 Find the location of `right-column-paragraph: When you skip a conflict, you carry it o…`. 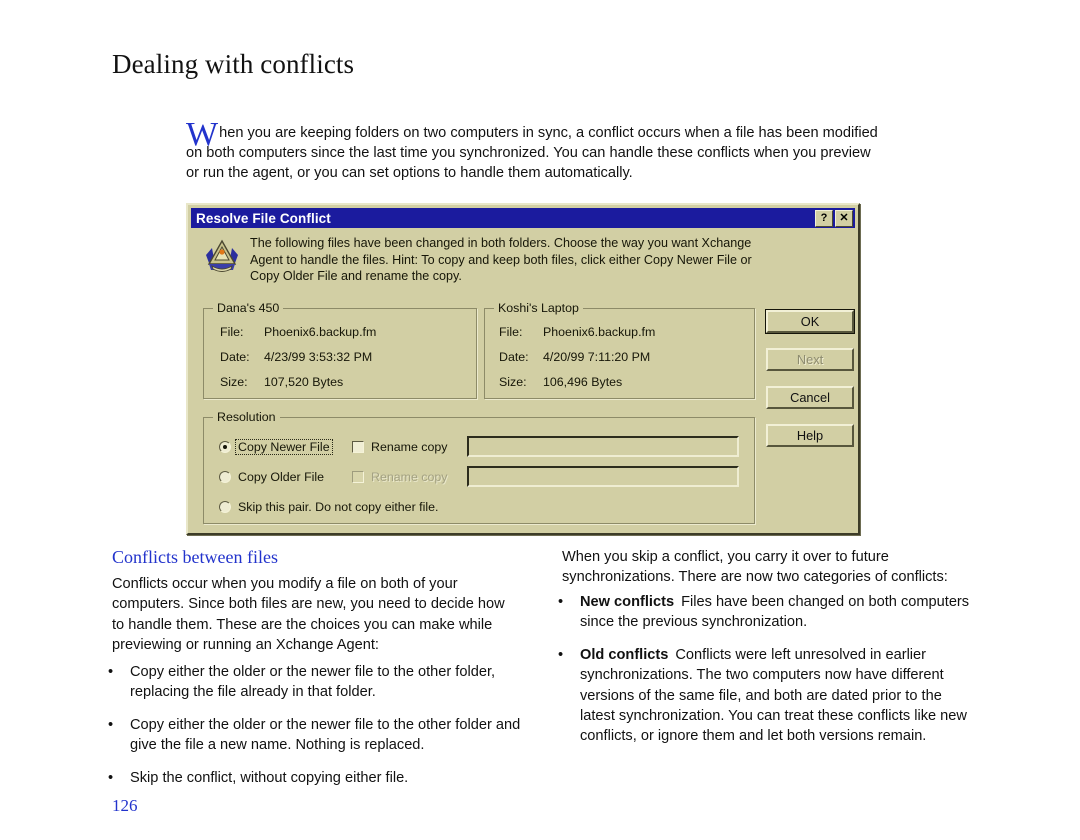

right-column-paragraph: When you skip a conflict, you carry it o… is located at coordinates (755, 567).